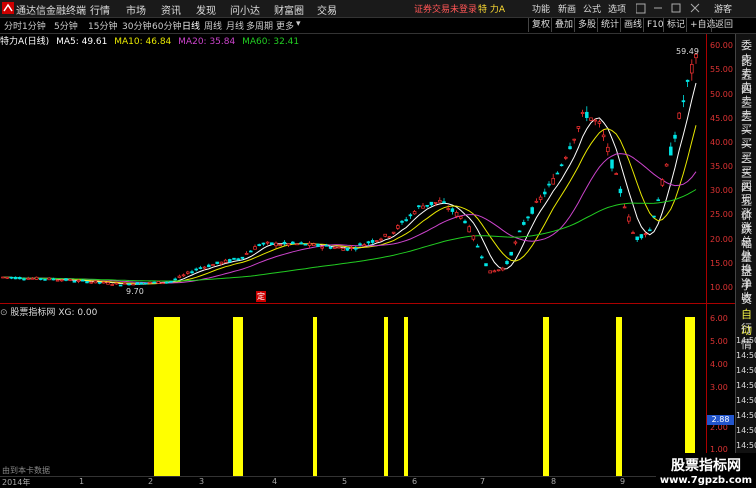 The height and width of the screenshot is (488, 756). Describe the element at coordinates (102, 25) in the screenshot. I see `period-15min: 15分钟` at that location.